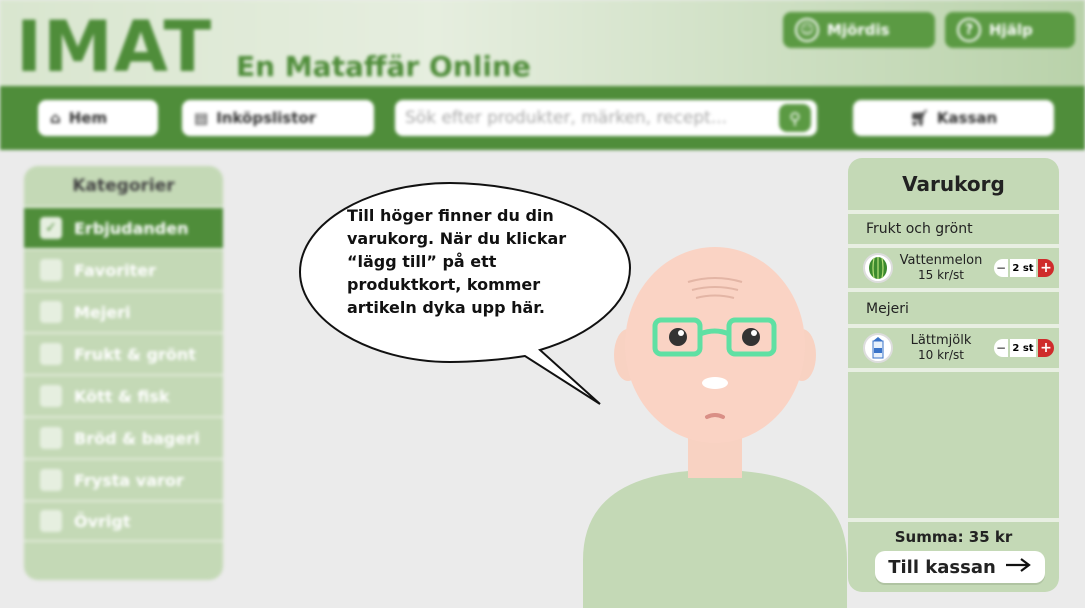 The image size is (1085, 608). What do you see at coordinates (878, 268) in the screenshot?
I see `watermelon-icon` at bounding box center [878, 268].